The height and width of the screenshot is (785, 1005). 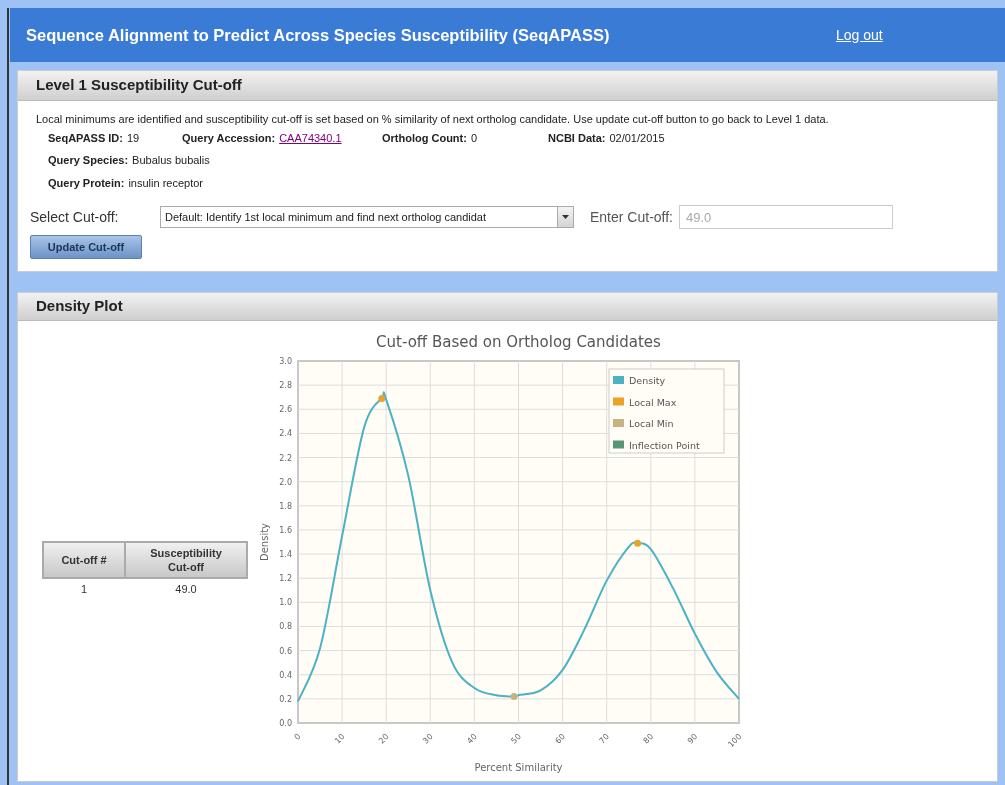 I want to click on info-label: Query Protein:, so click(x=86, y=183).